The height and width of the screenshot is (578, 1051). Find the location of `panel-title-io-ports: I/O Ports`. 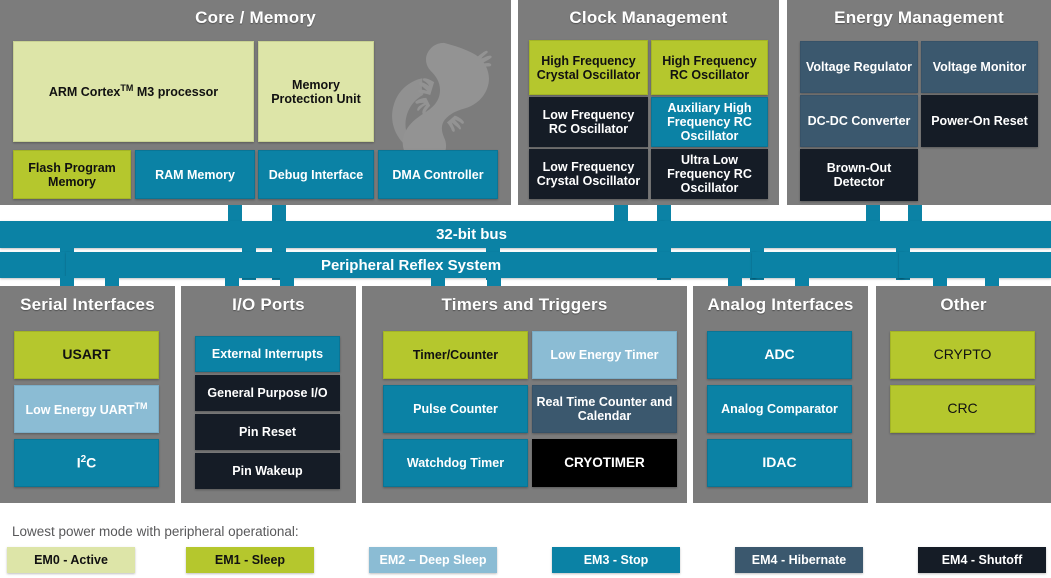

panel-title-io-ports: I/O Ports is located at coordinates (268, 304).